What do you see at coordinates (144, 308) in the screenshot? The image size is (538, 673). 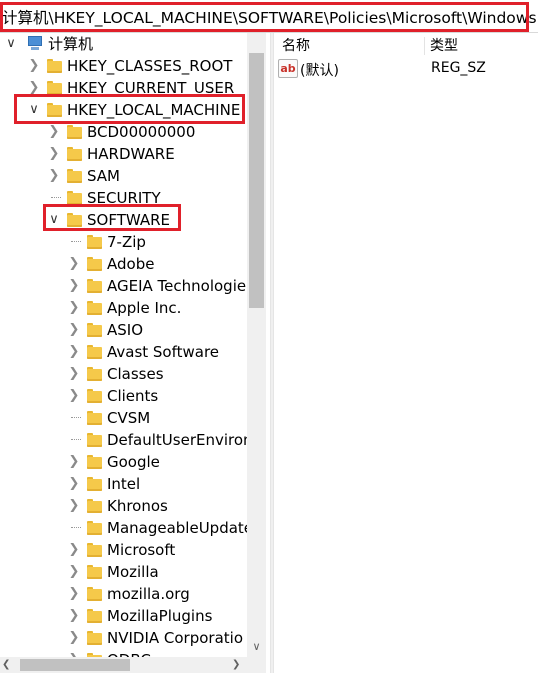 I see `tree-node-label: Apple Inc.` at bounding box center [144, 308].